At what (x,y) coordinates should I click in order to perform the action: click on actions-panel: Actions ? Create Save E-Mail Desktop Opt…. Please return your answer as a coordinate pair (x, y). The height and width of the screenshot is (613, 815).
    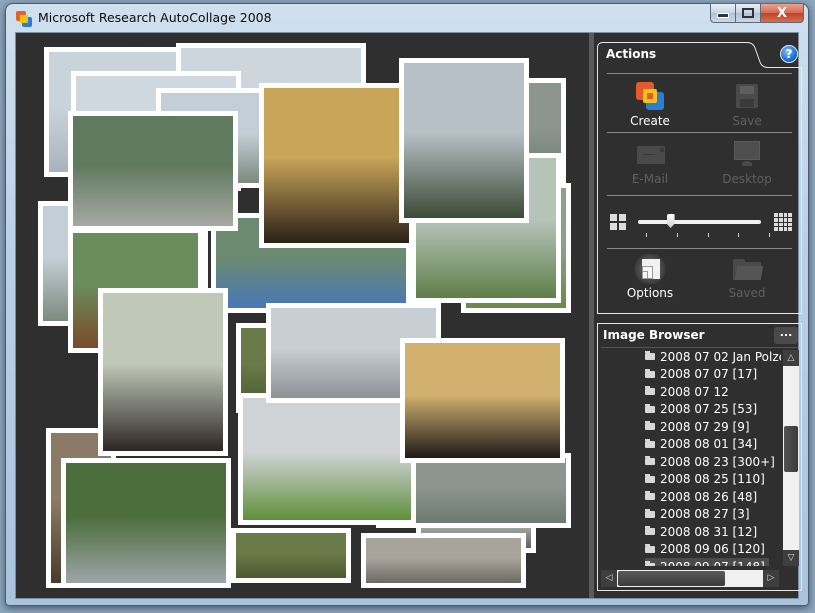
    Looking at the image, I should click on (699, 178).